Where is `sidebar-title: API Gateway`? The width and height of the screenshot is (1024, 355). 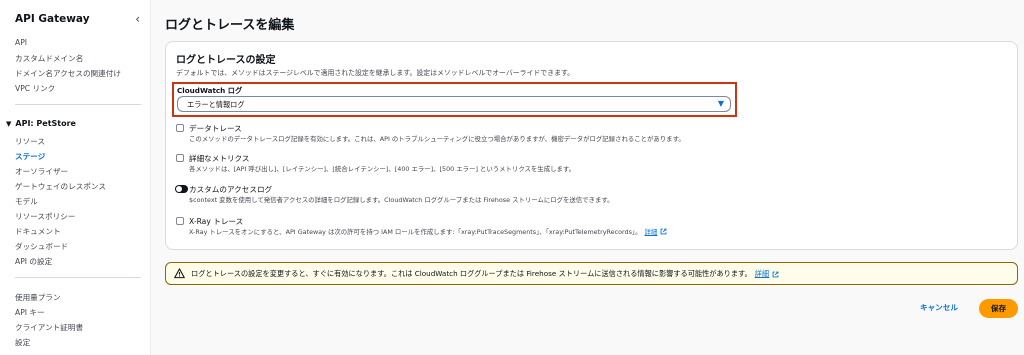 sidebar-title: API Gateway is located at coordinates (52, 19).